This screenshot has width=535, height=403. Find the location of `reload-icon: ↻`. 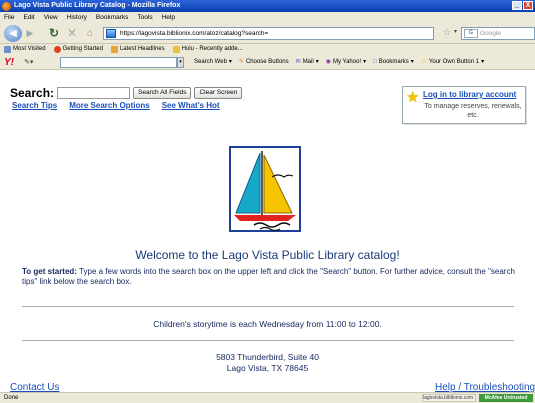

reload-icon: ↻ is located at coordinates (54, 33).